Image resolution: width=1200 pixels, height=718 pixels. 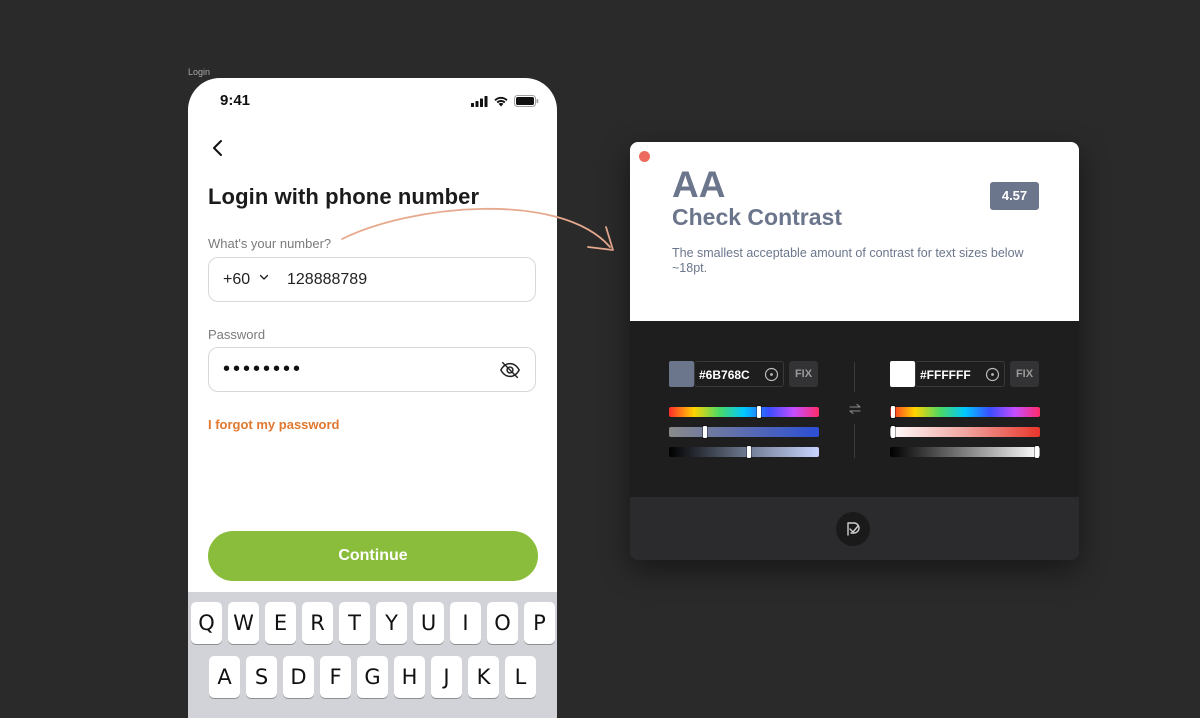 I want to click on toggle-password-visibility, so click(x=510, y=372).